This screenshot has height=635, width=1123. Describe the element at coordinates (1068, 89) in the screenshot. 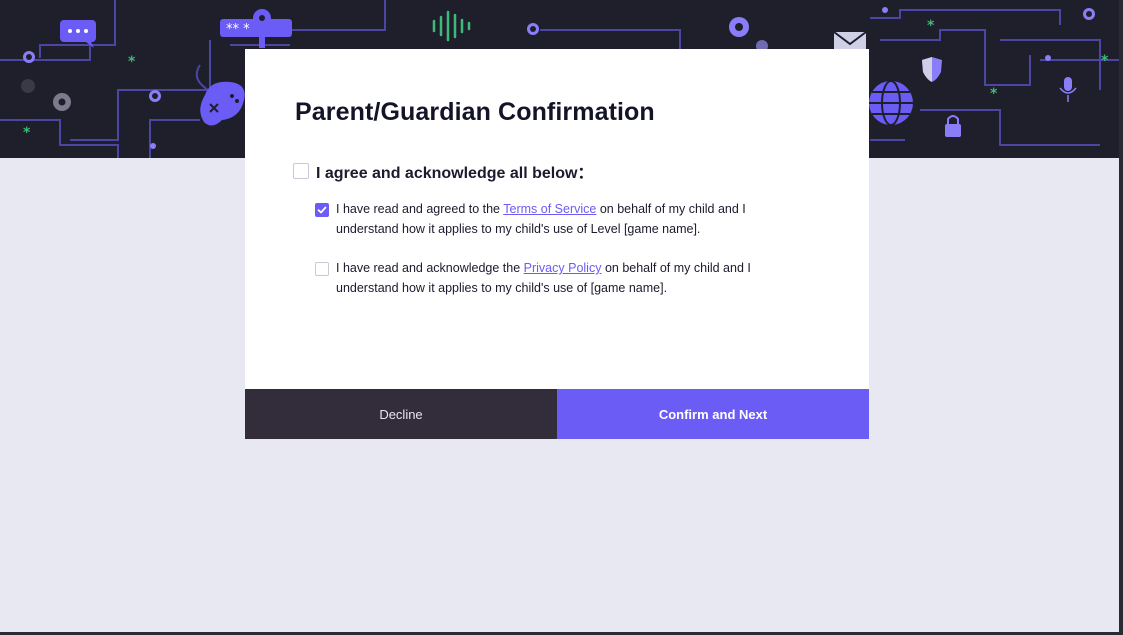

I see `microphone-icon` at that location.